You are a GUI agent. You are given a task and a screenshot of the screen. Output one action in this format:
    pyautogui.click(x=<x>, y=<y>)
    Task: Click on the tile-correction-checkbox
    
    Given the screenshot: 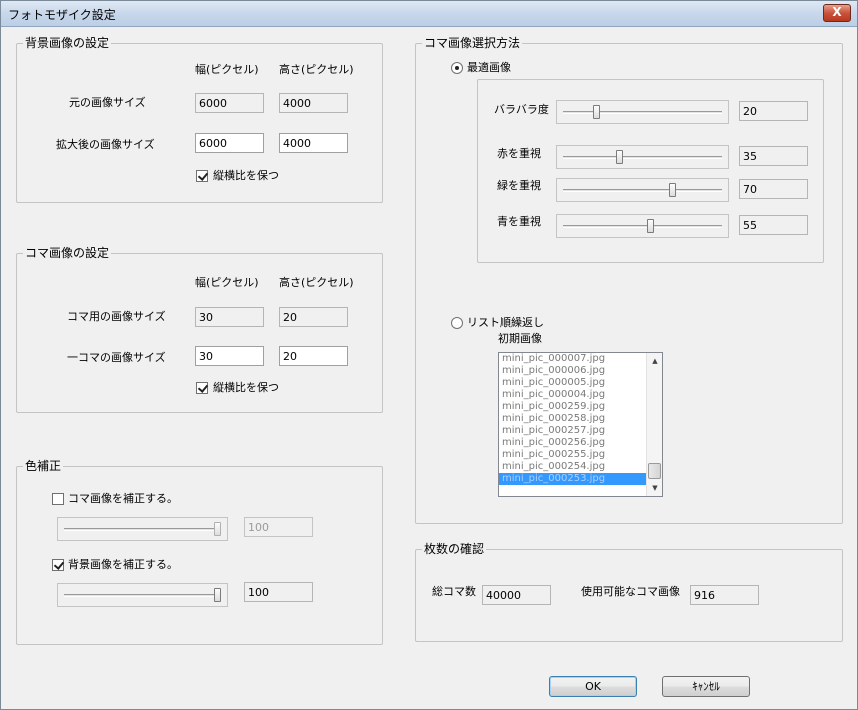 What is the action you would take?
    pyautogui.click(x=58, y=499)
    